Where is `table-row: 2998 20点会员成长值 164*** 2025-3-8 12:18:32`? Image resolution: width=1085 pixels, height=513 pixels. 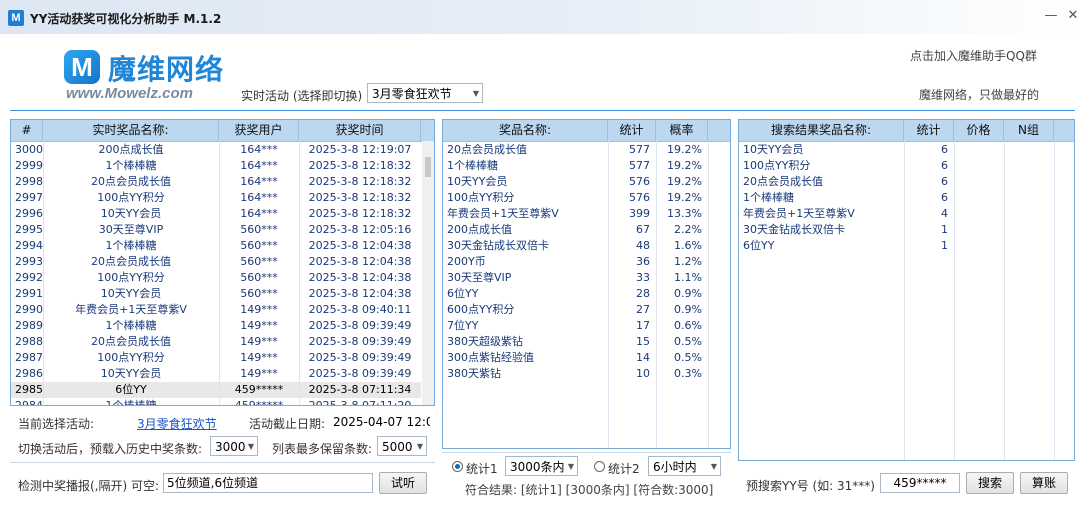
table-row: 2998 20点会员成长值 164*** 2025-3-8 12:18:32 is located at coordinates (216, 182).